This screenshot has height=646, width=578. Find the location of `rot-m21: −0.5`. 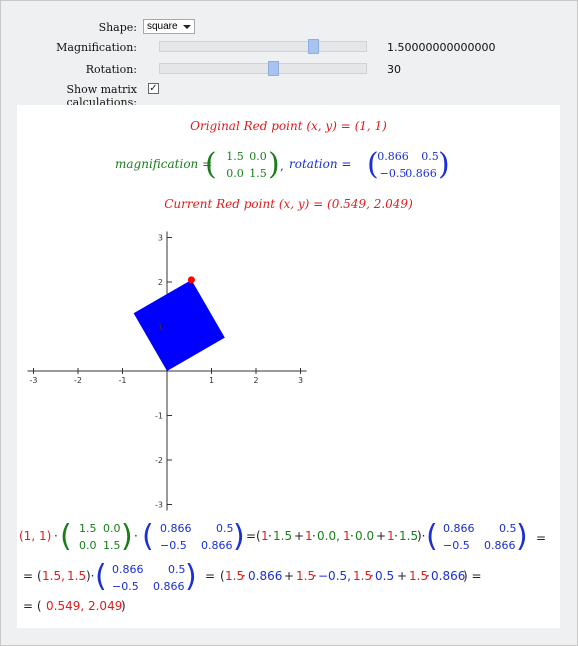

rot-m21: −0.5 is located at coordinates (393, 173).